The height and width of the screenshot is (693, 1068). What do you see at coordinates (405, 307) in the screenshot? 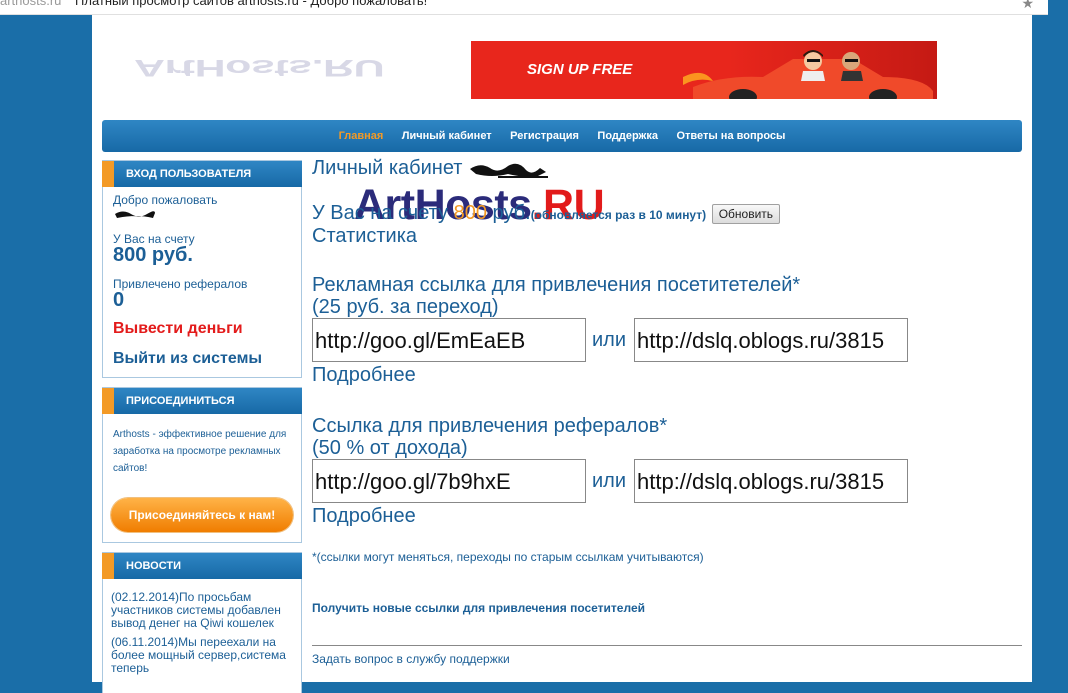
I see `ad-link-rate: (25 руб. за переход)` at bounding box center [405, 307].